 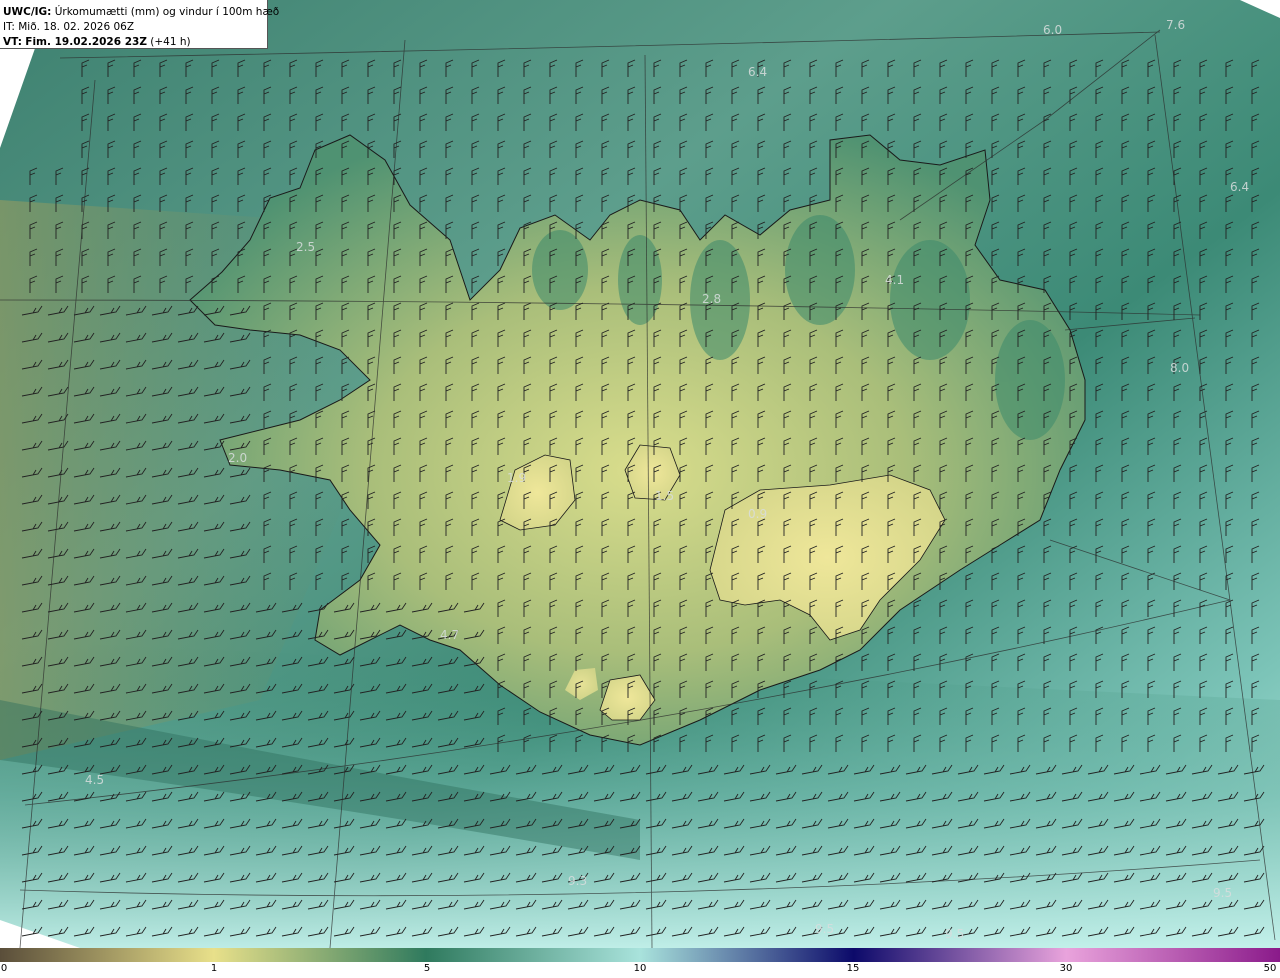 What do you see at coordinates (1052, 30) in the screenshot?
I see `value-label: 6.0` at bounding box center [1052, 30].